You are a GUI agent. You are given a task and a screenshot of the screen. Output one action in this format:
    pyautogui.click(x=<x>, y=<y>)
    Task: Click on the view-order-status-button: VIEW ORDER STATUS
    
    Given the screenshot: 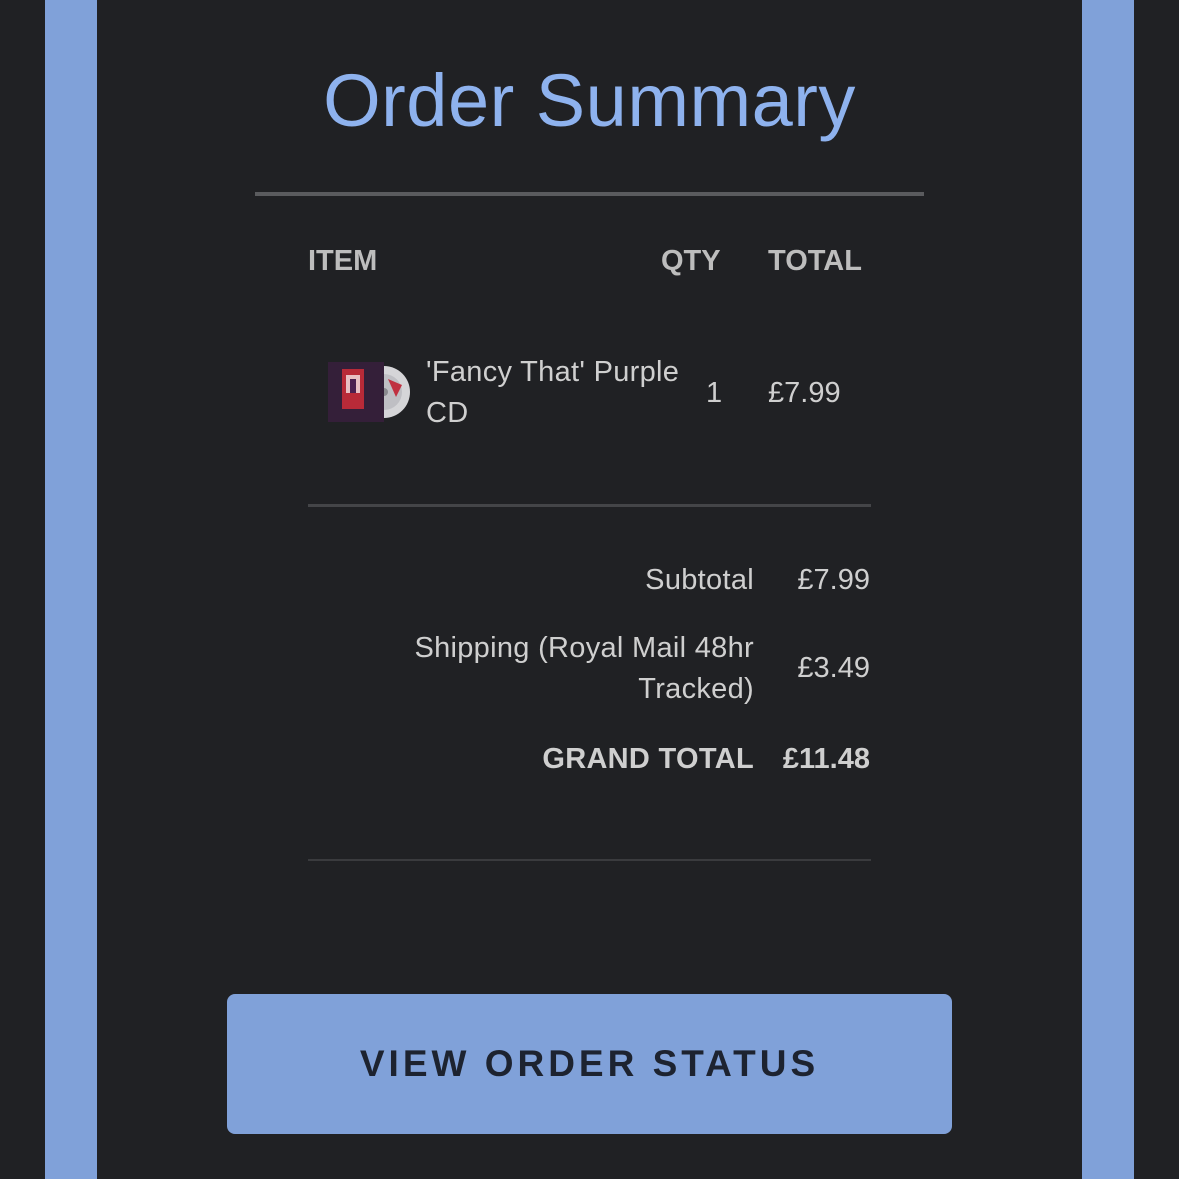 What is the action you would take?
    pyautogui.click(x=589, y=1064)
    